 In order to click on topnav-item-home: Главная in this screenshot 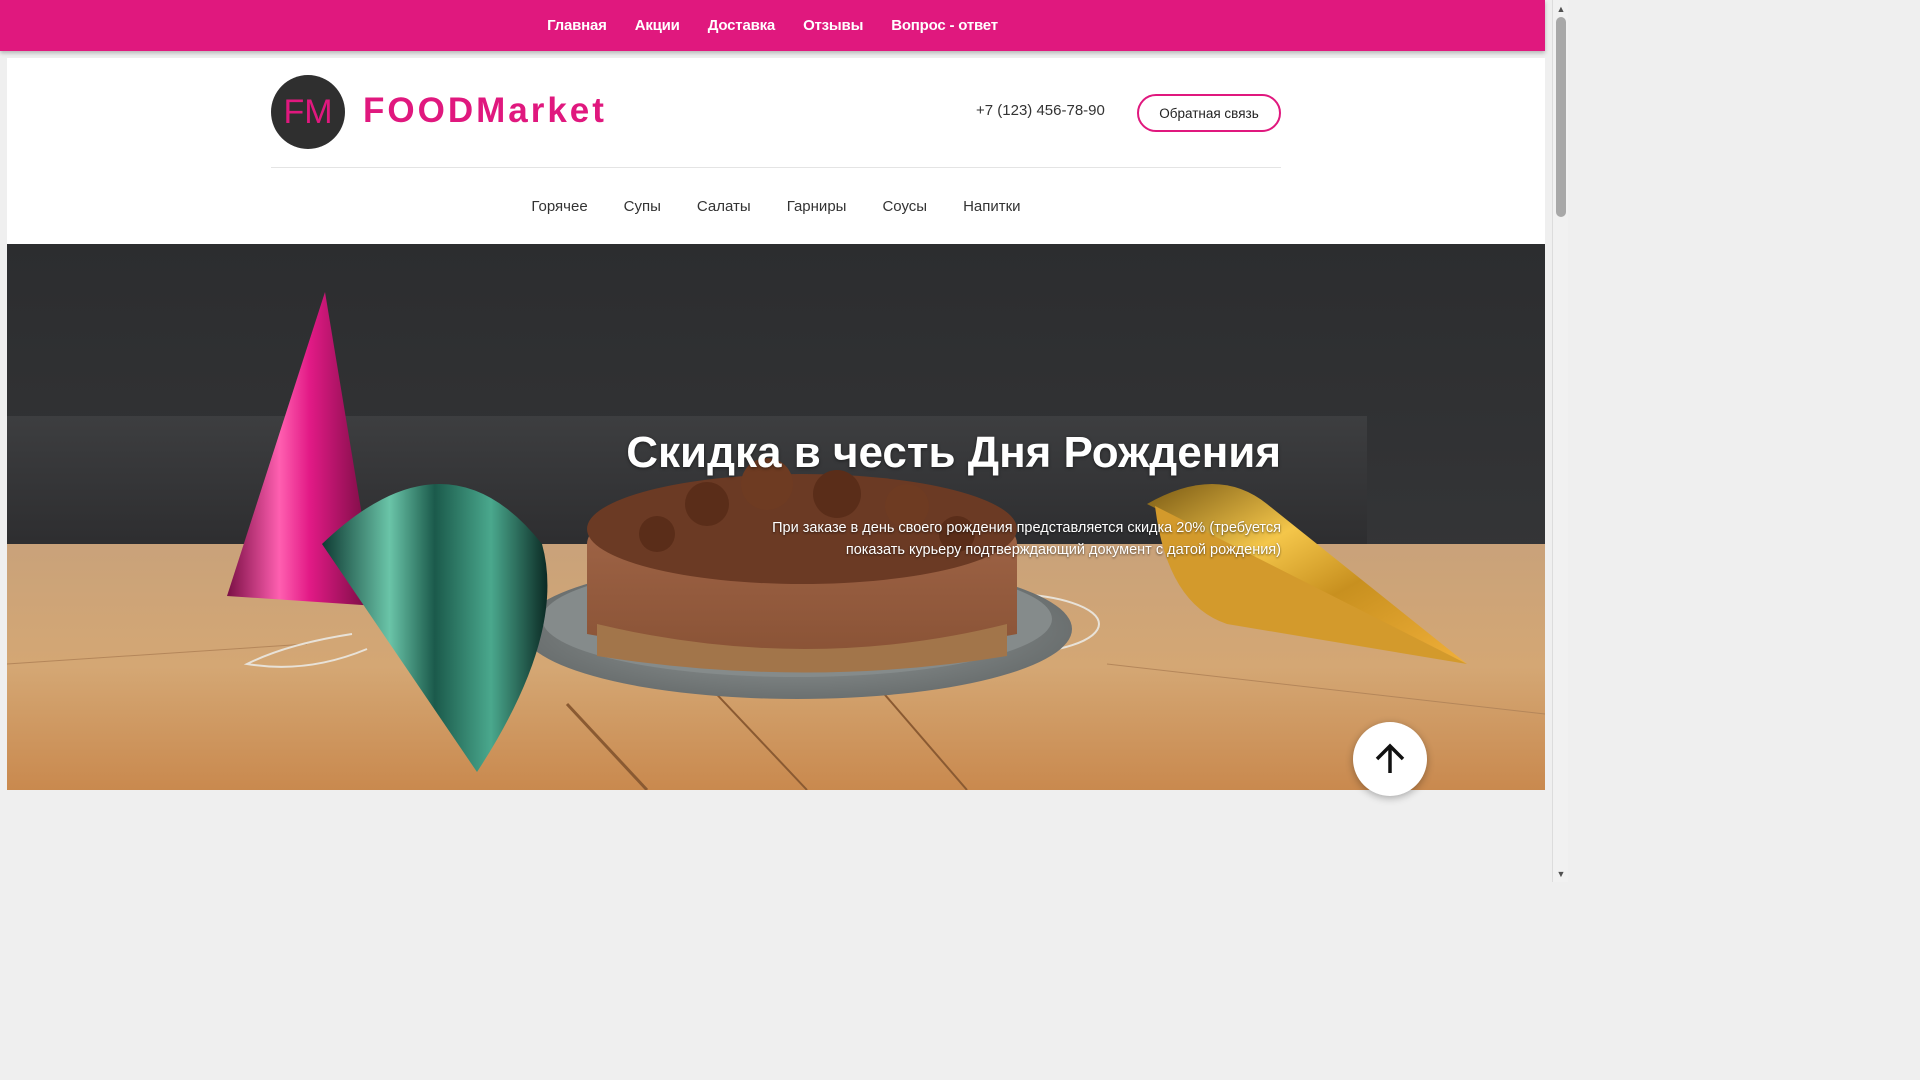, I will do `click(577, 25)`.